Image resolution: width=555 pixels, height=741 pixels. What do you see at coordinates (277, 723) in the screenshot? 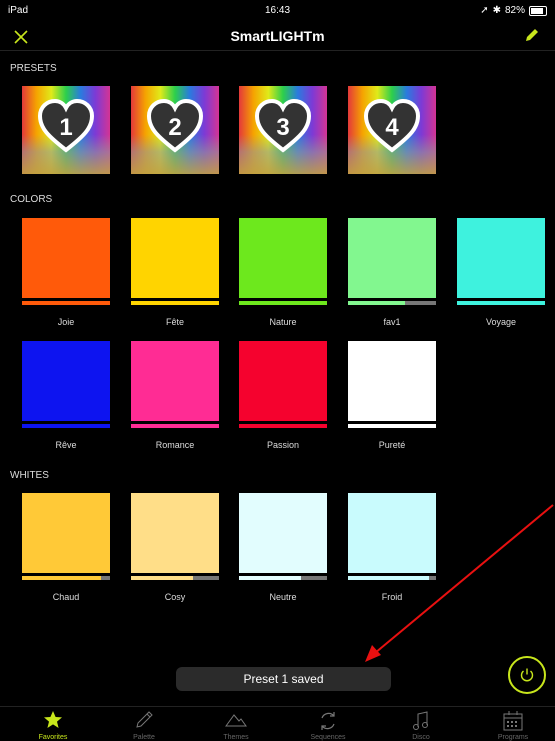
I see `tab-bar: Favorites Palette Themes Sequences Disco` at bounding box center [277, 723].